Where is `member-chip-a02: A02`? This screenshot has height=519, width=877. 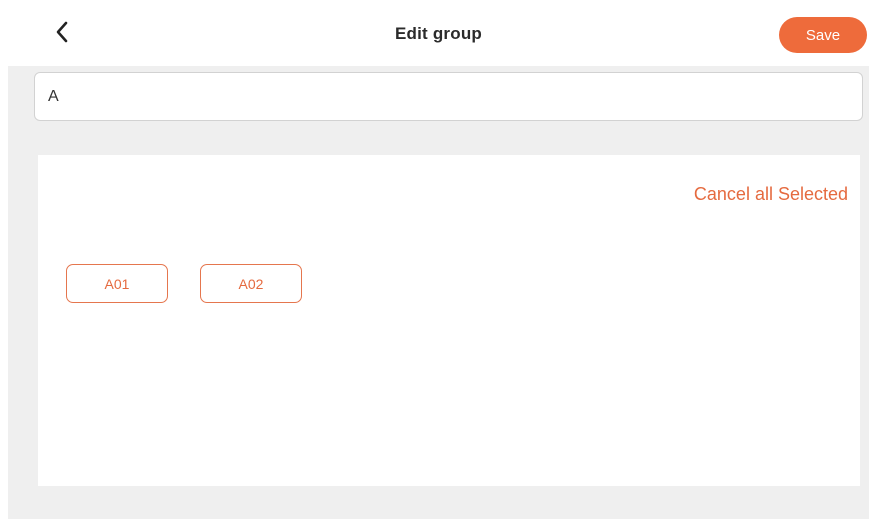
member-chip-a02: A02 is located at coordinates (251, 283).